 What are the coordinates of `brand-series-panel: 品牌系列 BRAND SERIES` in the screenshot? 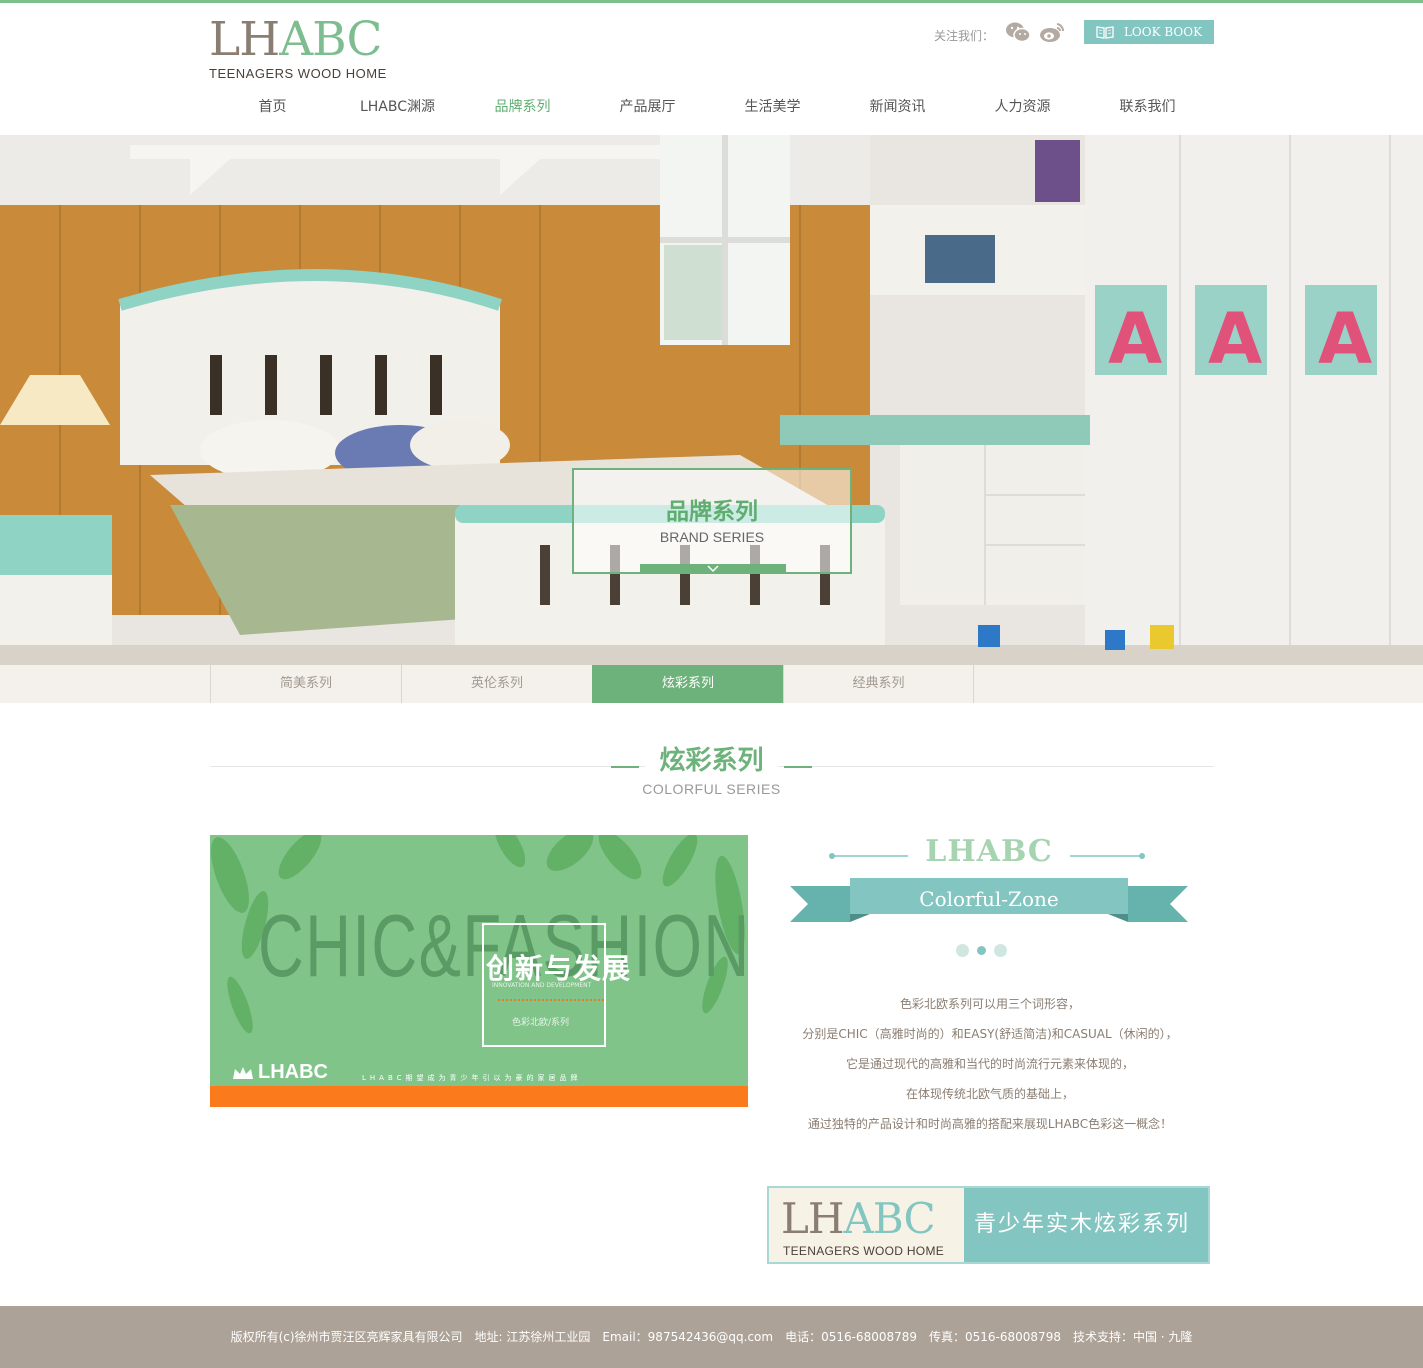 It's located at (712, 521).